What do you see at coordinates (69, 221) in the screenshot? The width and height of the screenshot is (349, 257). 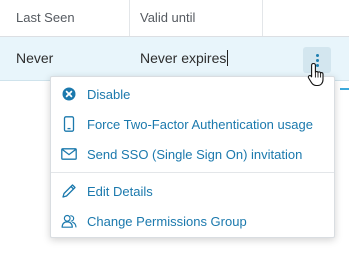 I see `users-group-icon` at bounding box center [69, 221].